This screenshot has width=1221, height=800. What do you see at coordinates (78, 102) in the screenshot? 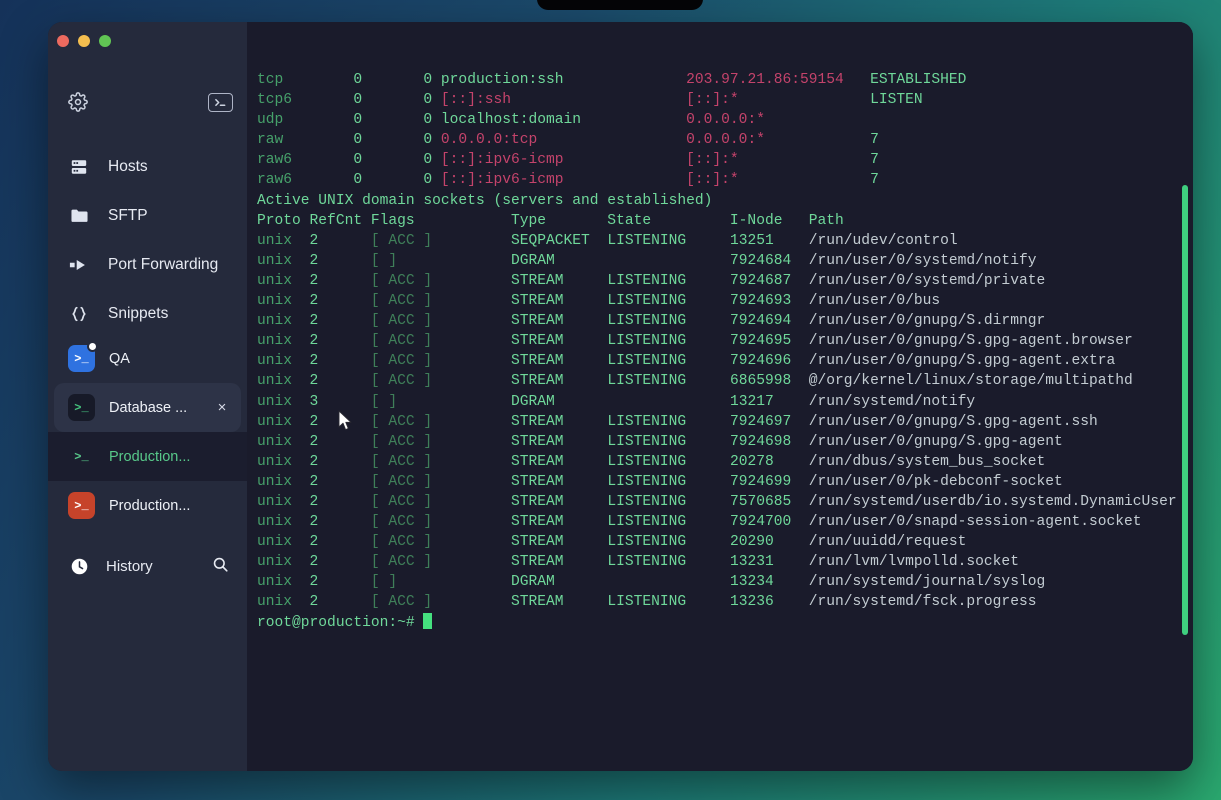
I see `gear-icon` at bounding box center [78, 102].